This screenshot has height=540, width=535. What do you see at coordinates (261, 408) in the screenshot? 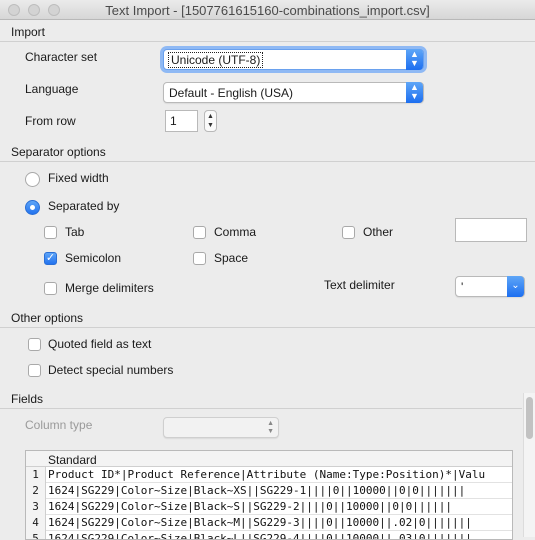
I see `fields-divider` at bounding box center [261, 408].